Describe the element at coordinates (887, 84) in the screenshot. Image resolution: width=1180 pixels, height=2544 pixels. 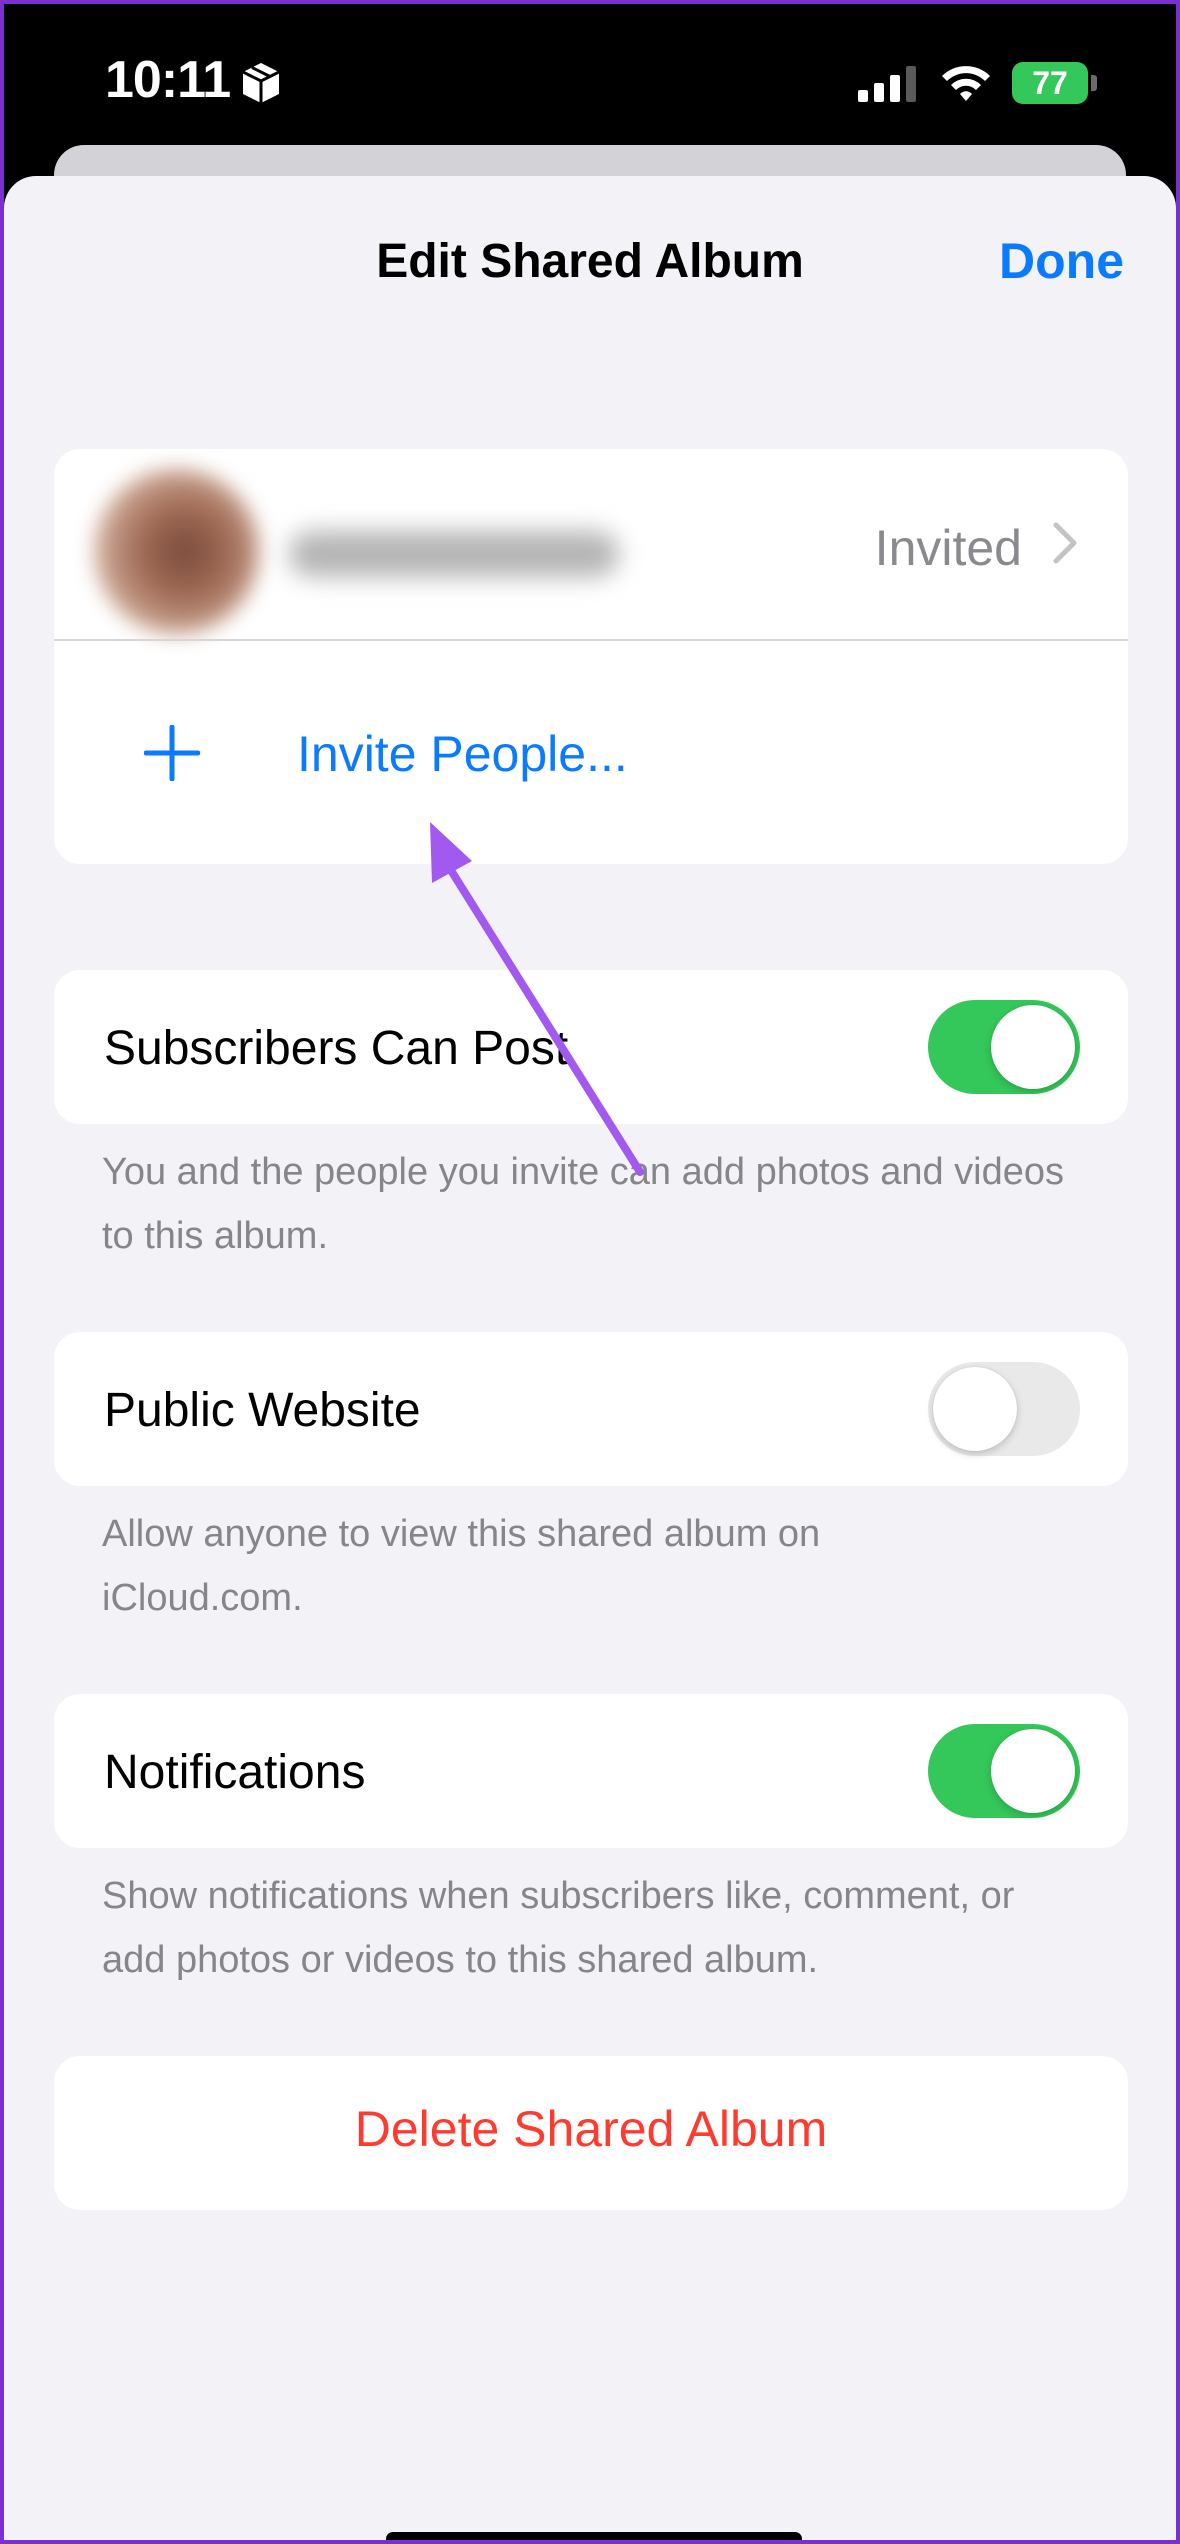
I see `cellular-signal-icon` at that location.